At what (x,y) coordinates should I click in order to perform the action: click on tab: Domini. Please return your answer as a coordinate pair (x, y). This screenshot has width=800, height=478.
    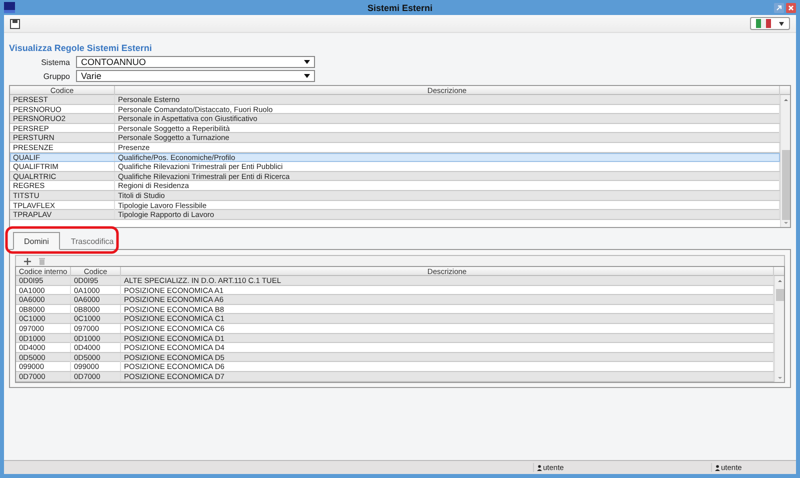
    Looking at the image, I should click on (36, 241).